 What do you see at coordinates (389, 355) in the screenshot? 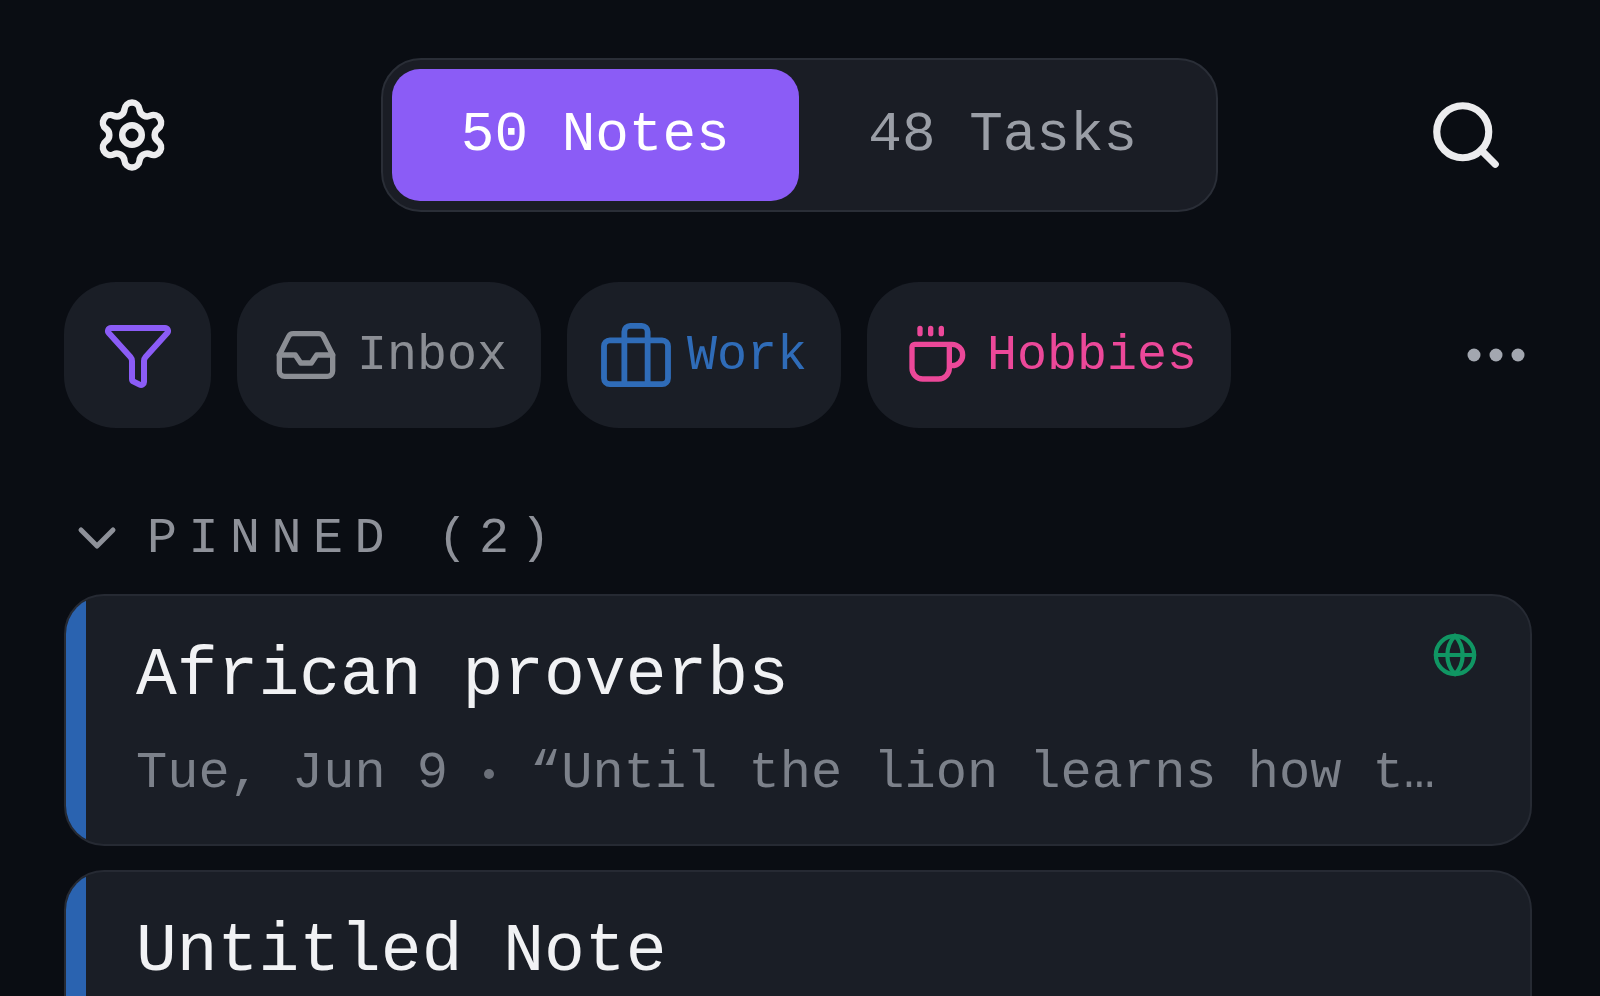
I see `category-chip: Inbox` at bounding box center [389, 355].